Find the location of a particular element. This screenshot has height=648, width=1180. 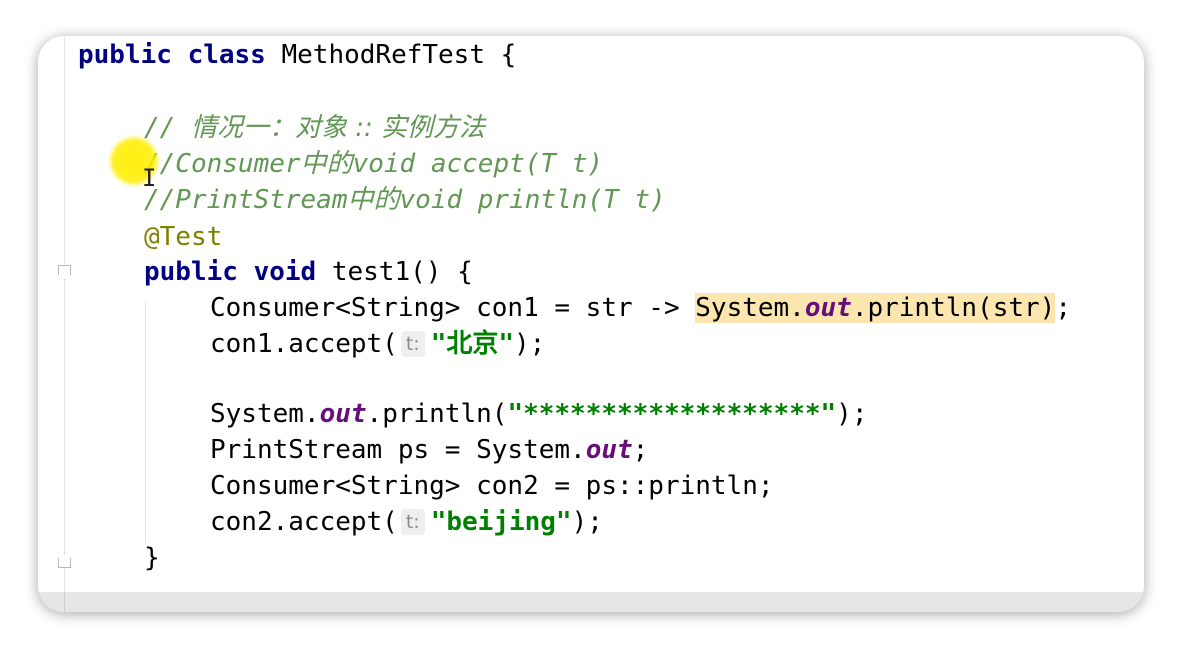

fold-end-icon is located at coordinates (64, 560).